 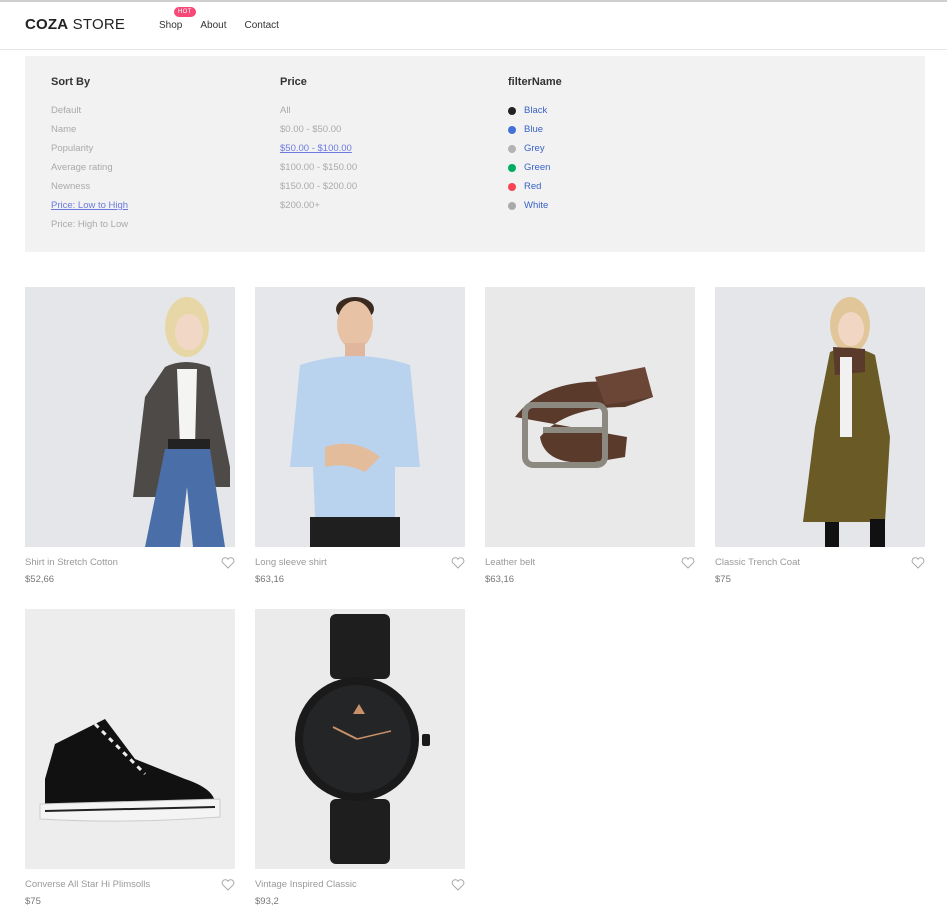 I want to click on sort-option: Price: Low to High, so click(x=89, y=205).